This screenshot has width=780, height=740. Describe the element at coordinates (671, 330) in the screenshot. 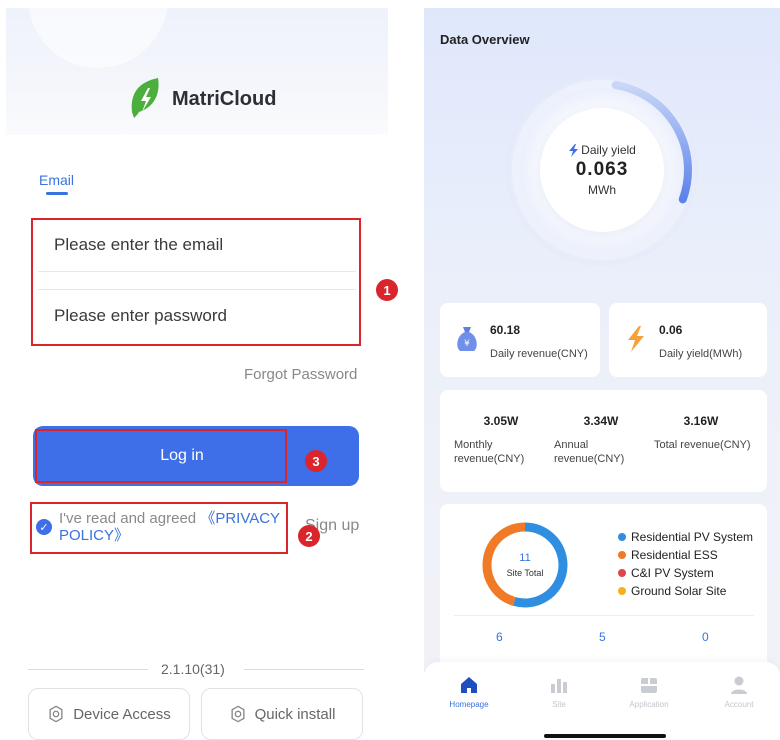

I see `daily-yield-value: 0.06` at that location.